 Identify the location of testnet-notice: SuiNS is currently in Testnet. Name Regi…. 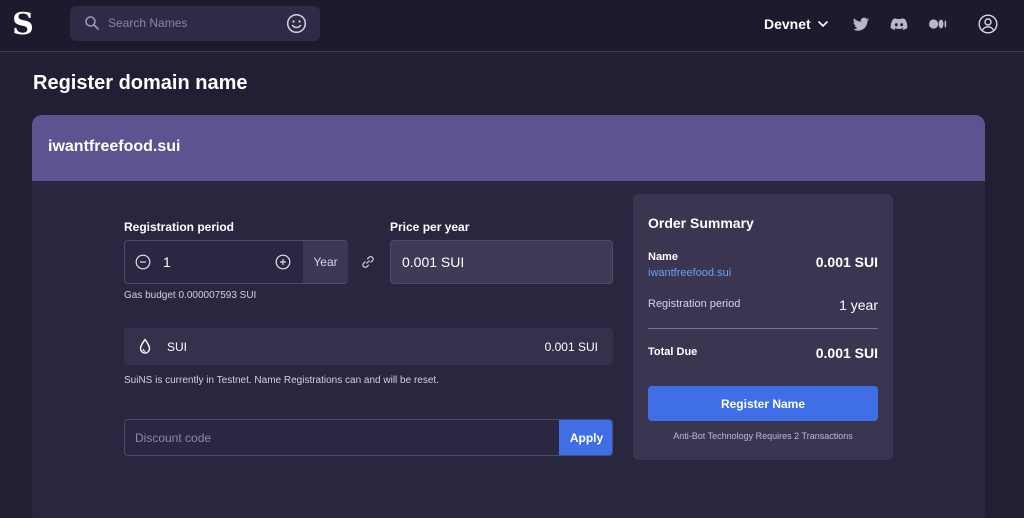
(281, 380).